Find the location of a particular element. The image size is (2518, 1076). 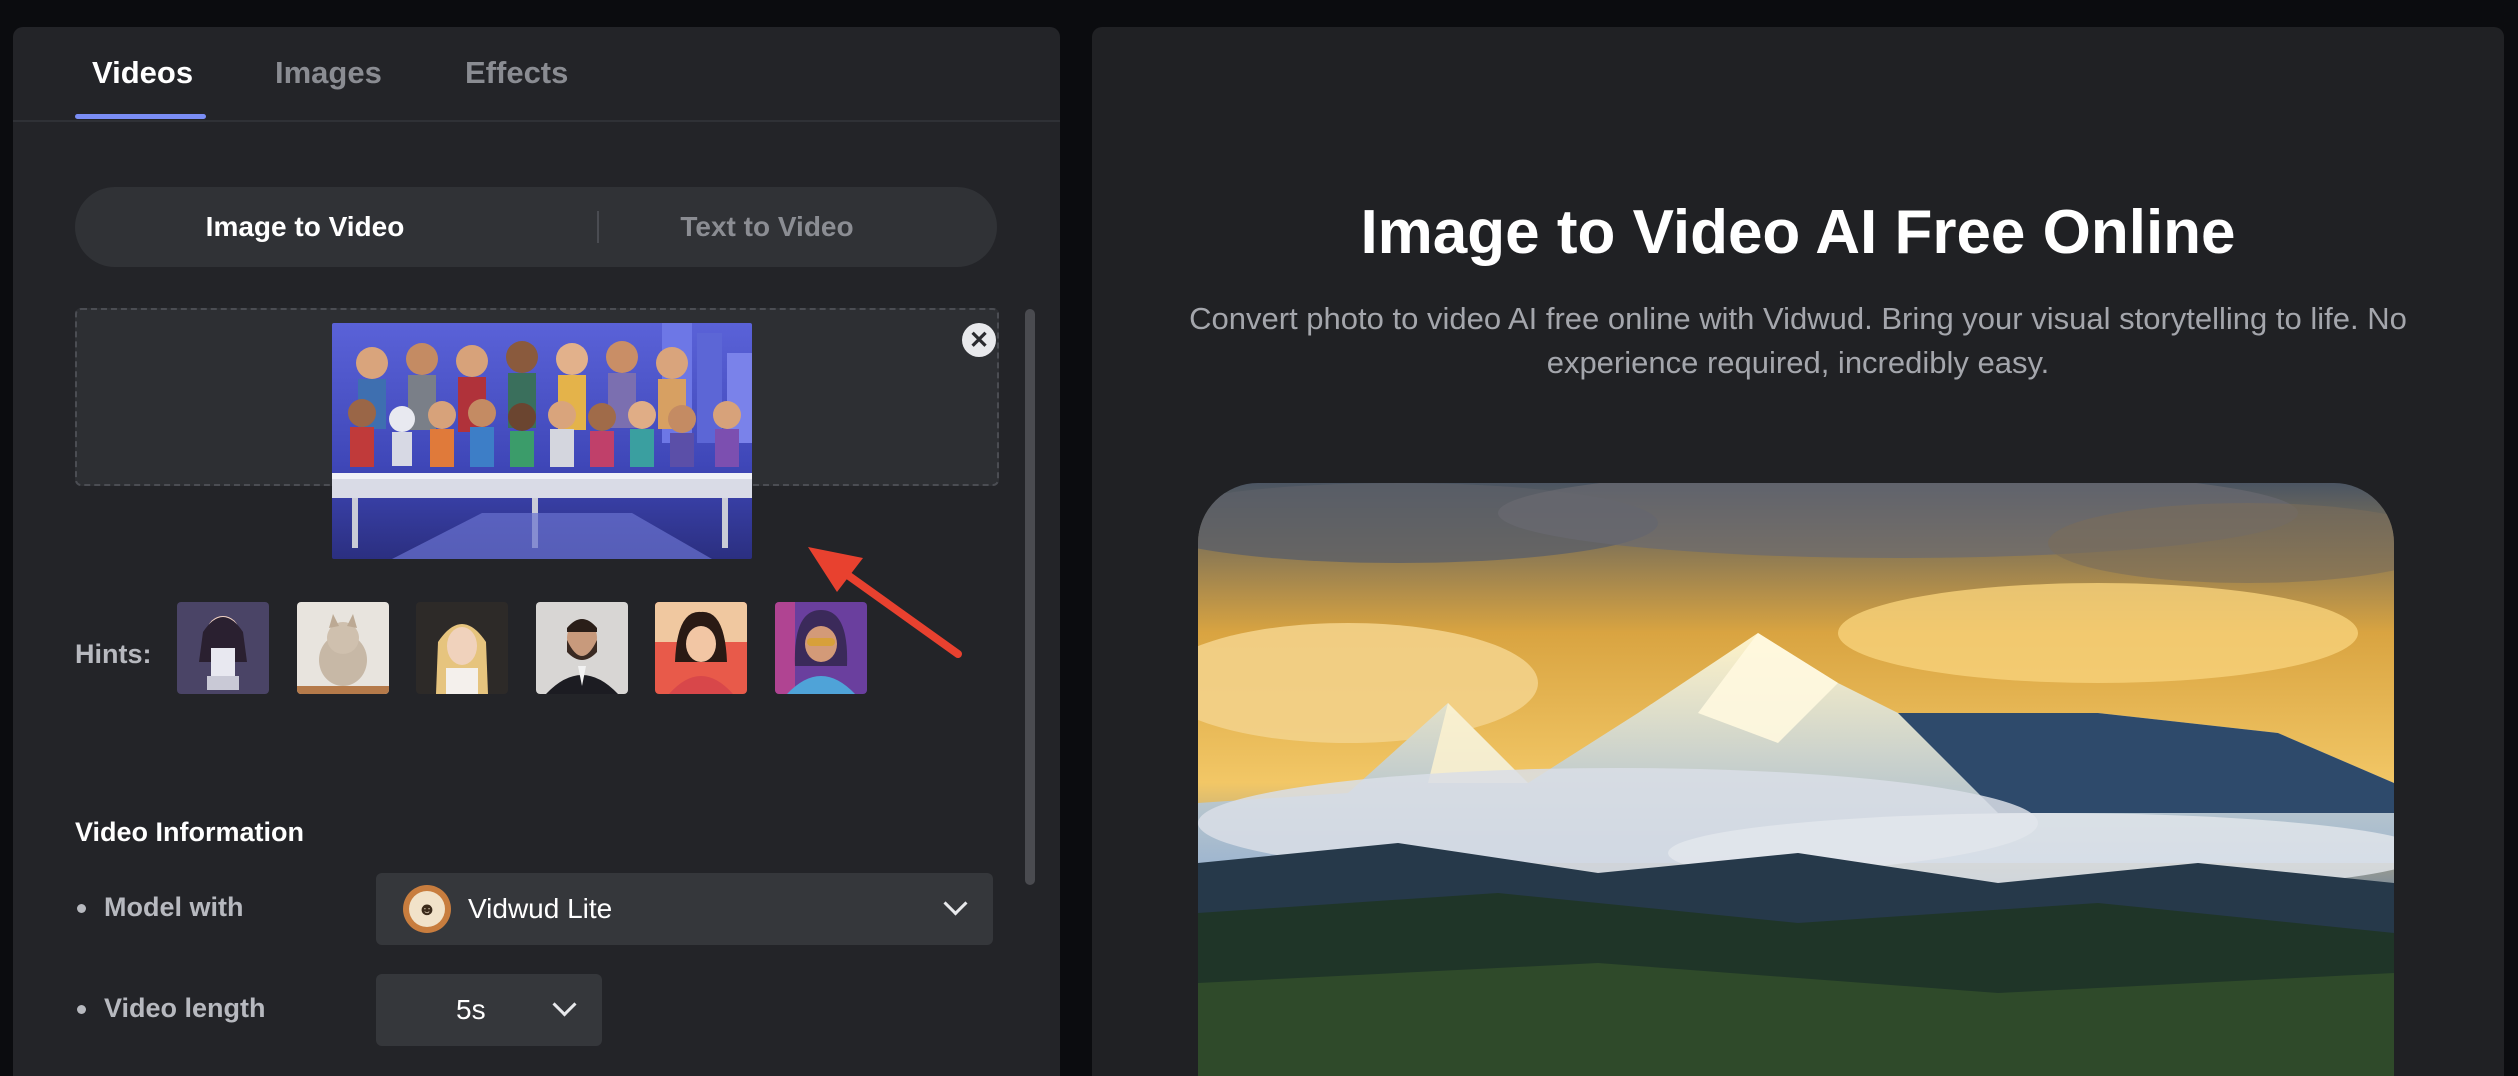

hint-thumbnail-cartoon-girl is located at coordinates (821, 648).